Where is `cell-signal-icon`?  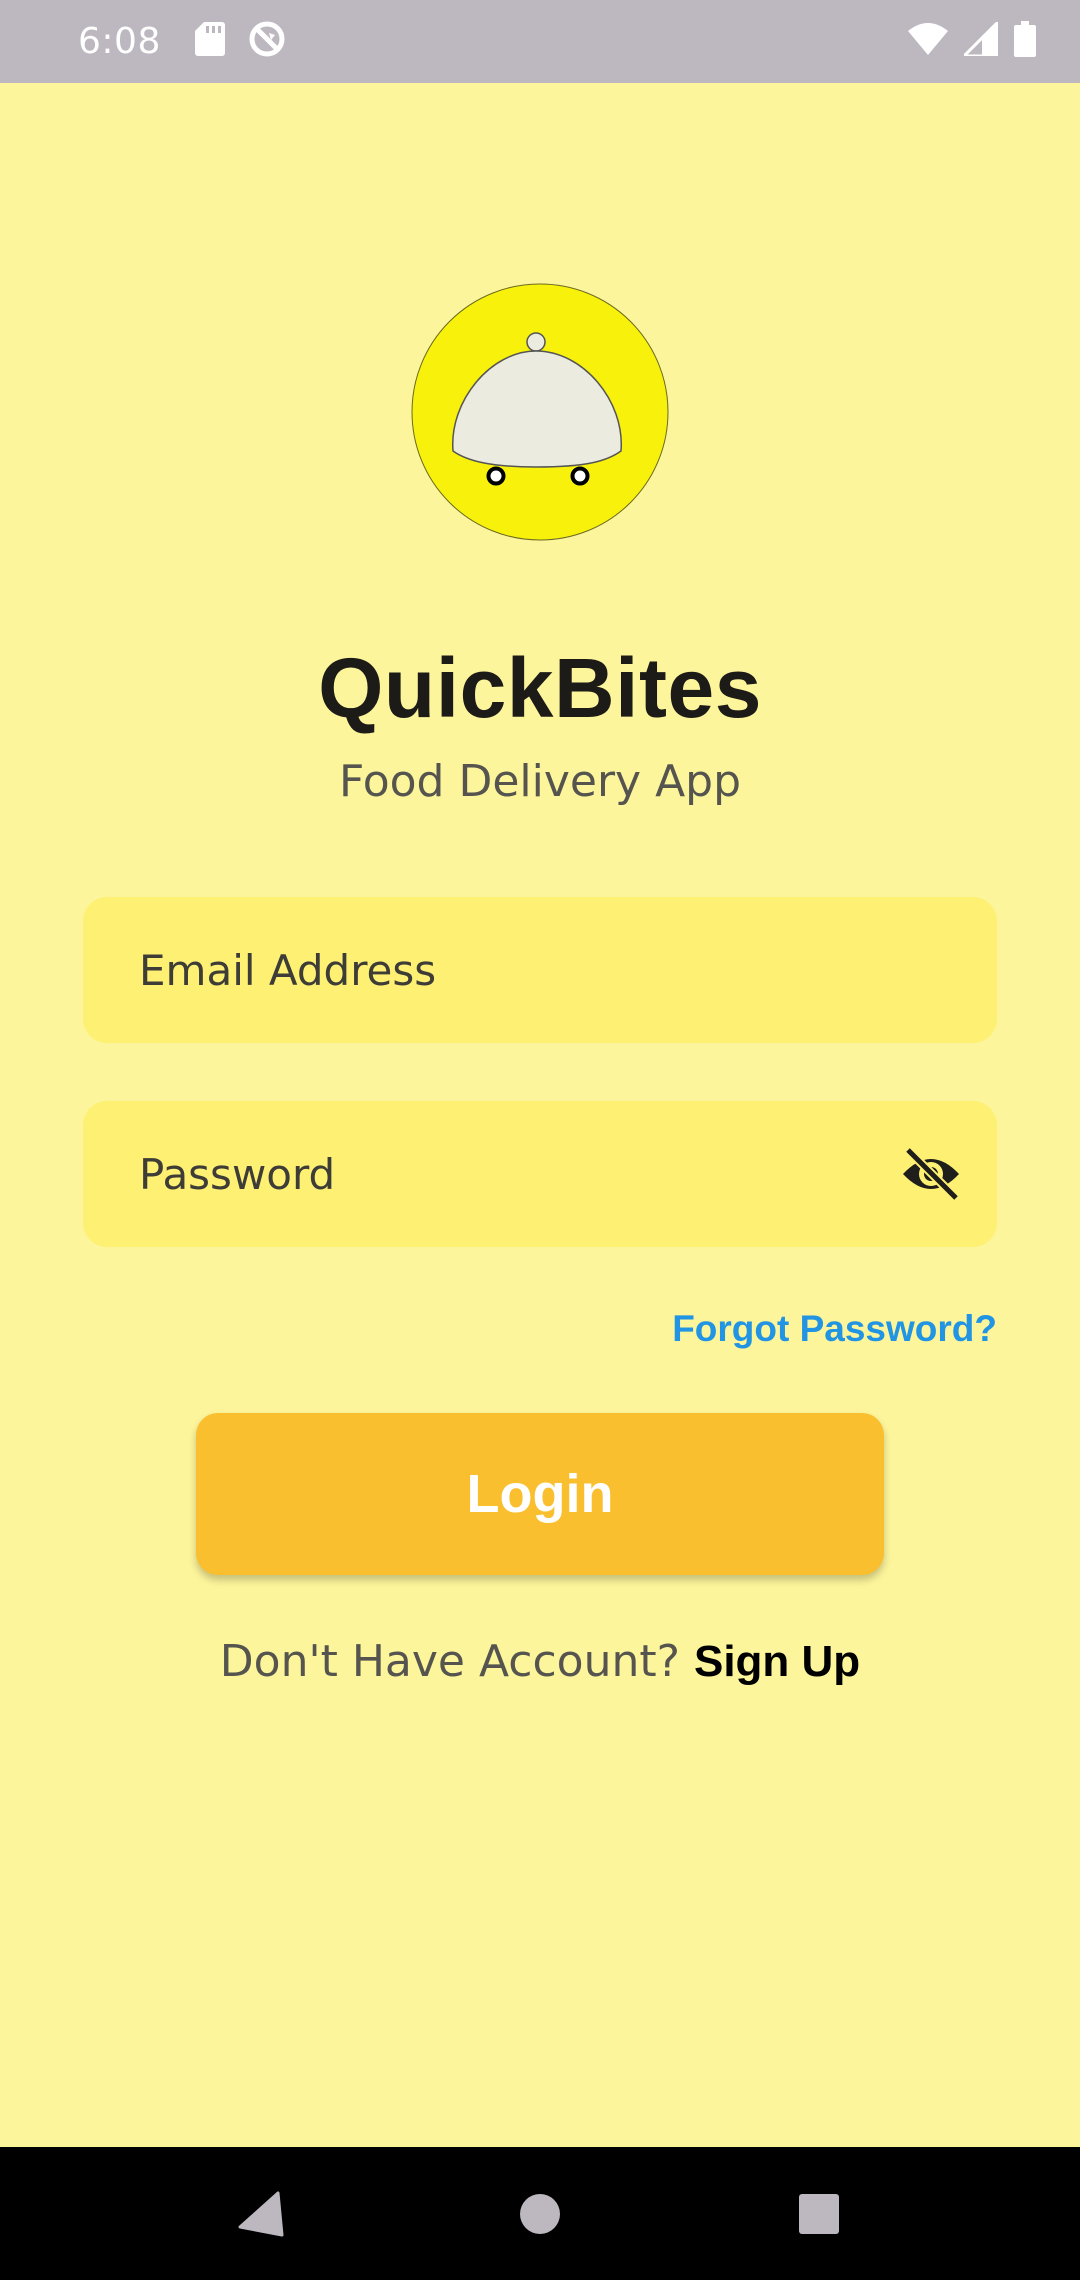
cell-signal-icon is located at coordinates (980, 39).